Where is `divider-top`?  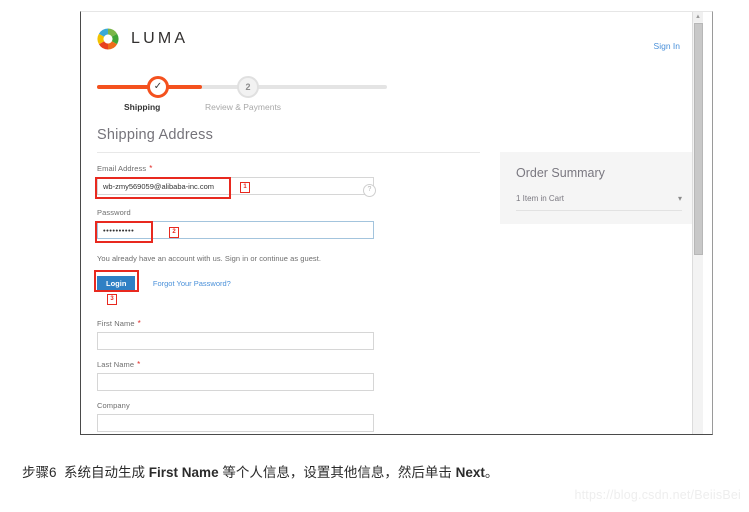
divider-top is located at coordinates (288, 152).